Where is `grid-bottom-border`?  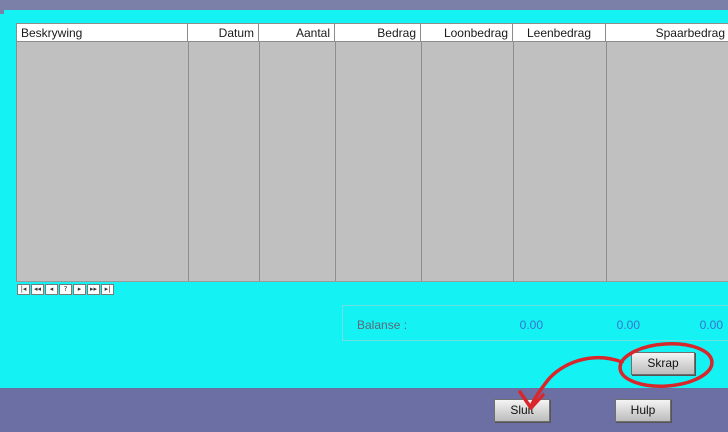
grid-bottom-border is located at coordinates (372, 281).